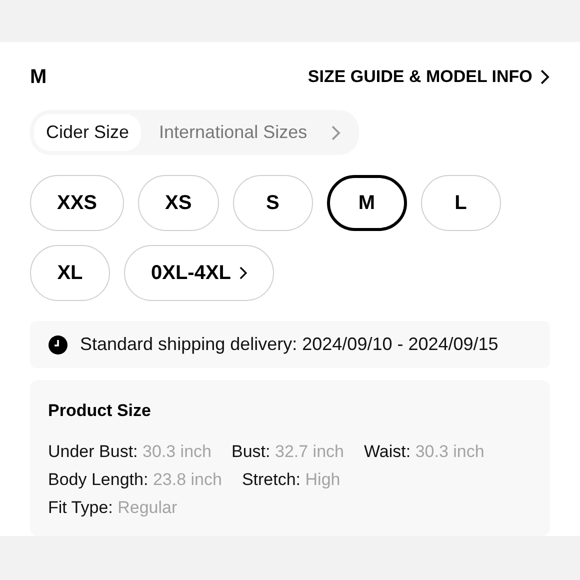  I want to click on spec-value: 32.7 inch, so click(309, 451).